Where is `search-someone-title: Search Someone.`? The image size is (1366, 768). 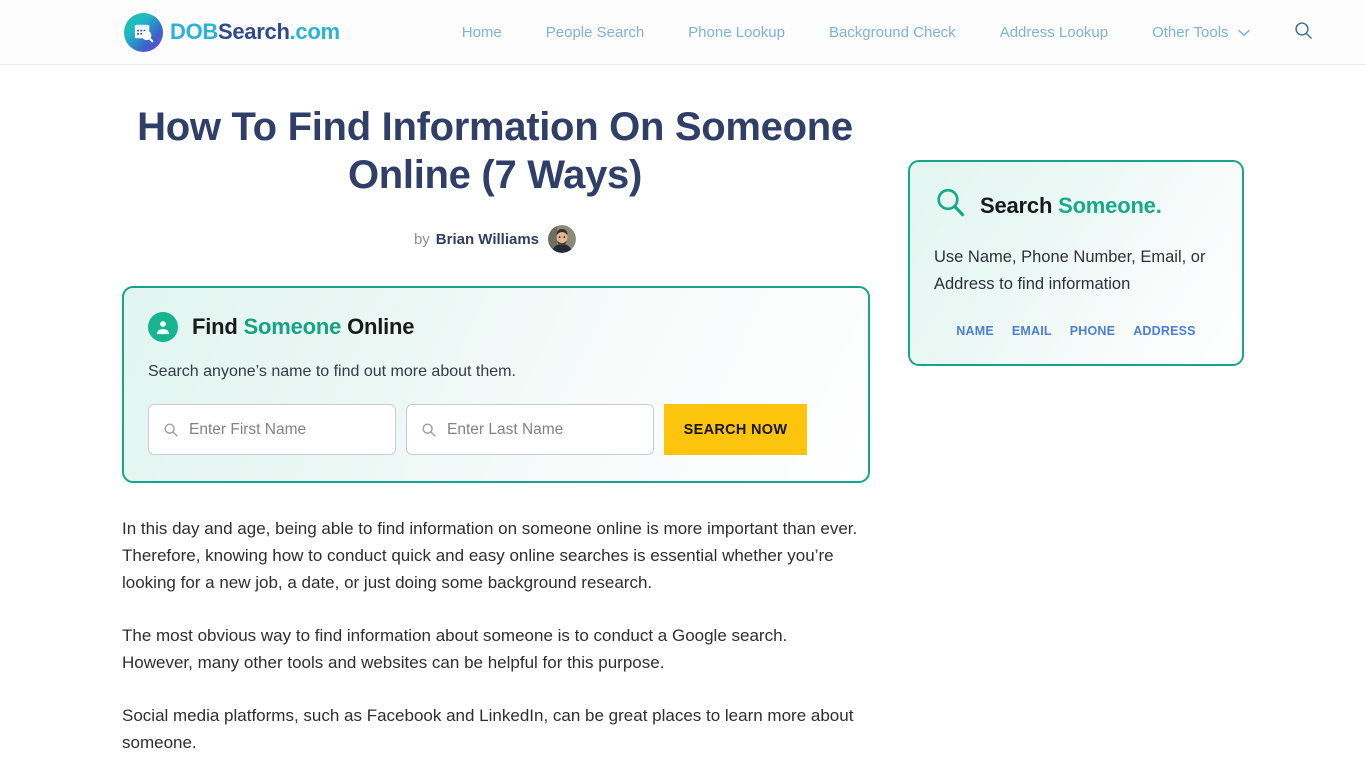 search-someone-title: Search Someone. is located at coordinates (1071, 206).